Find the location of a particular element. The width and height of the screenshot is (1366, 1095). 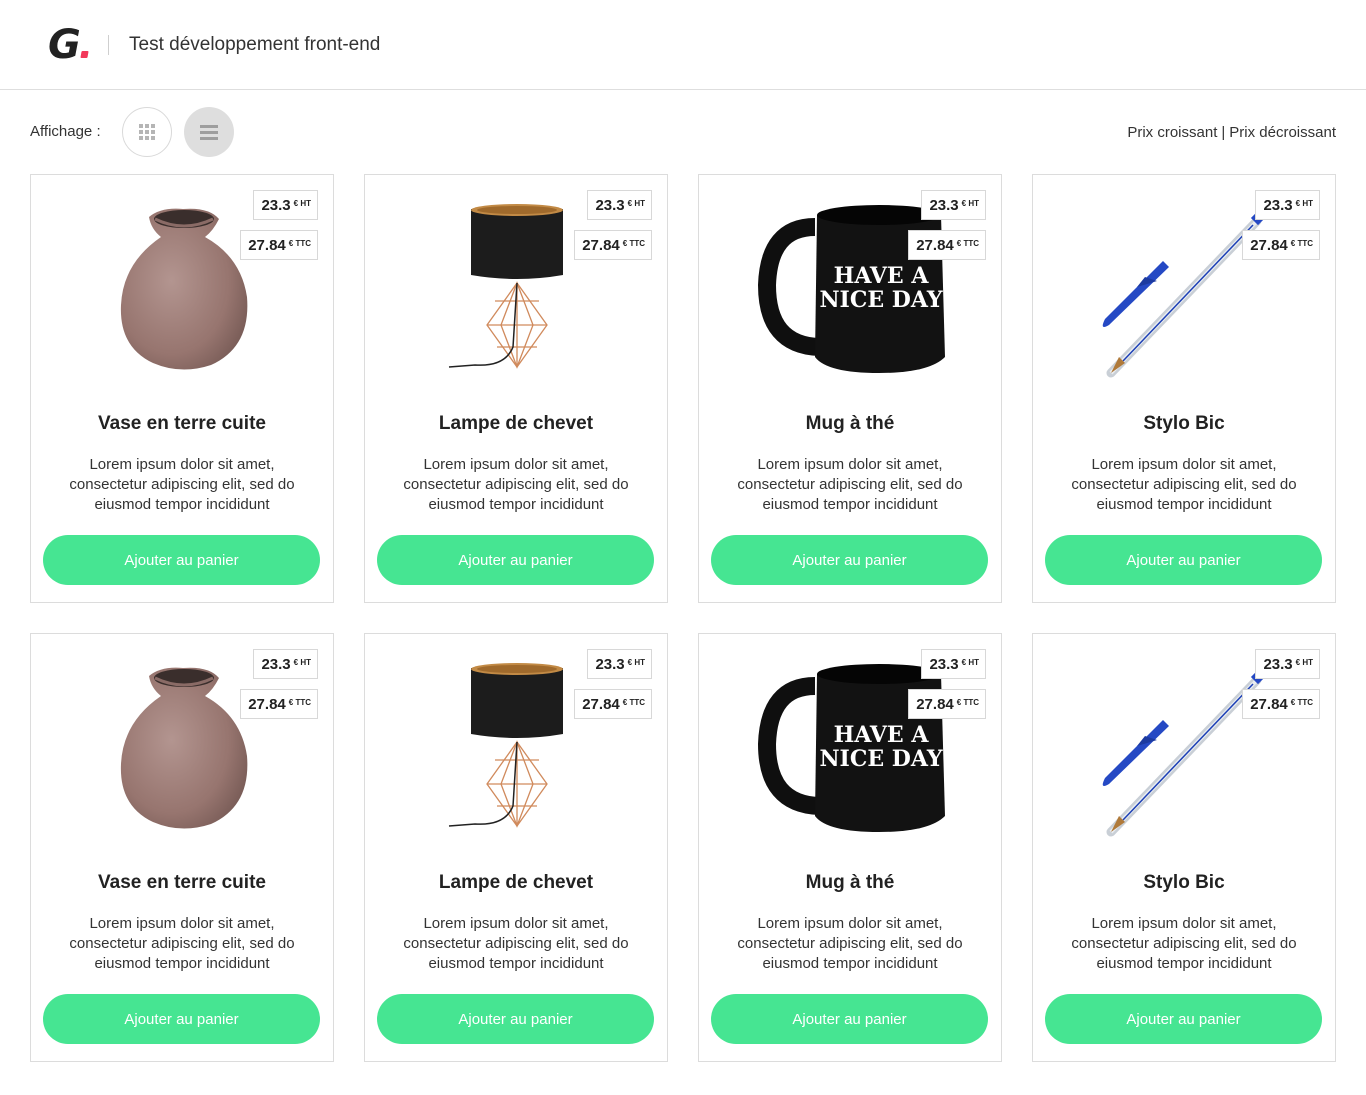

logo-dot is located at coordinates (84, 54).